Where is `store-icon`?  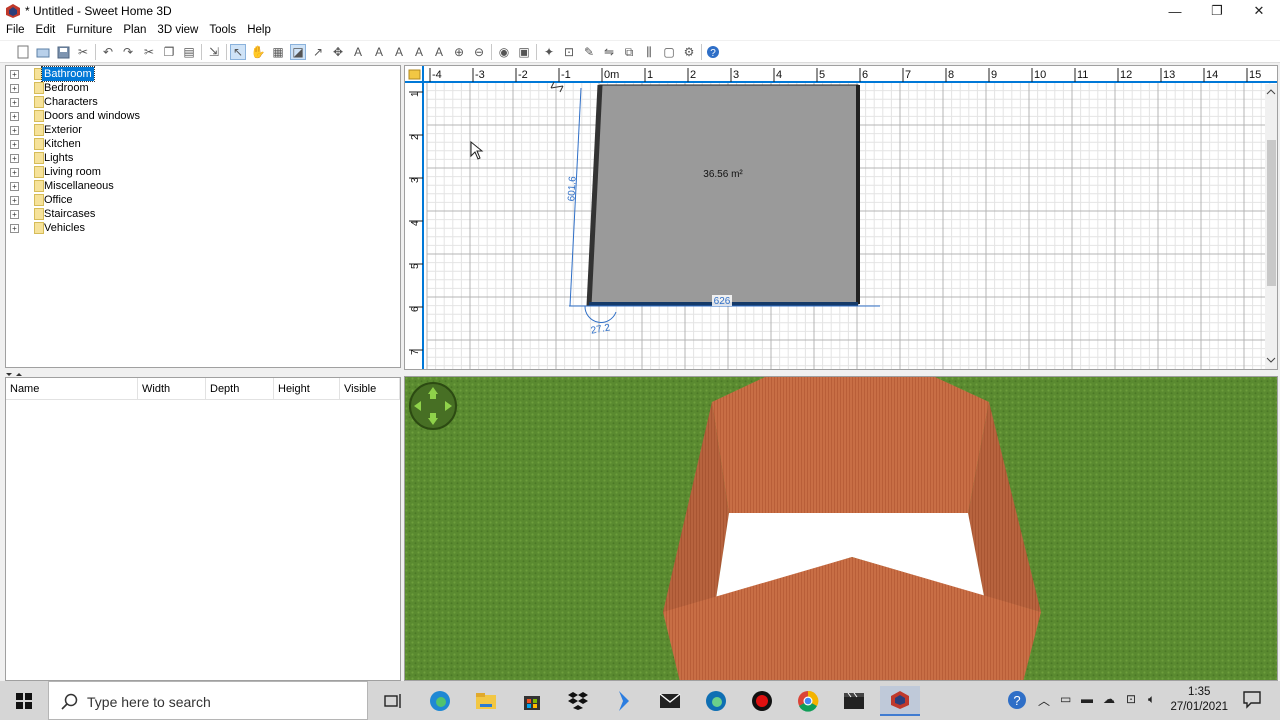
store-icon is located at coordinates (532, 701).